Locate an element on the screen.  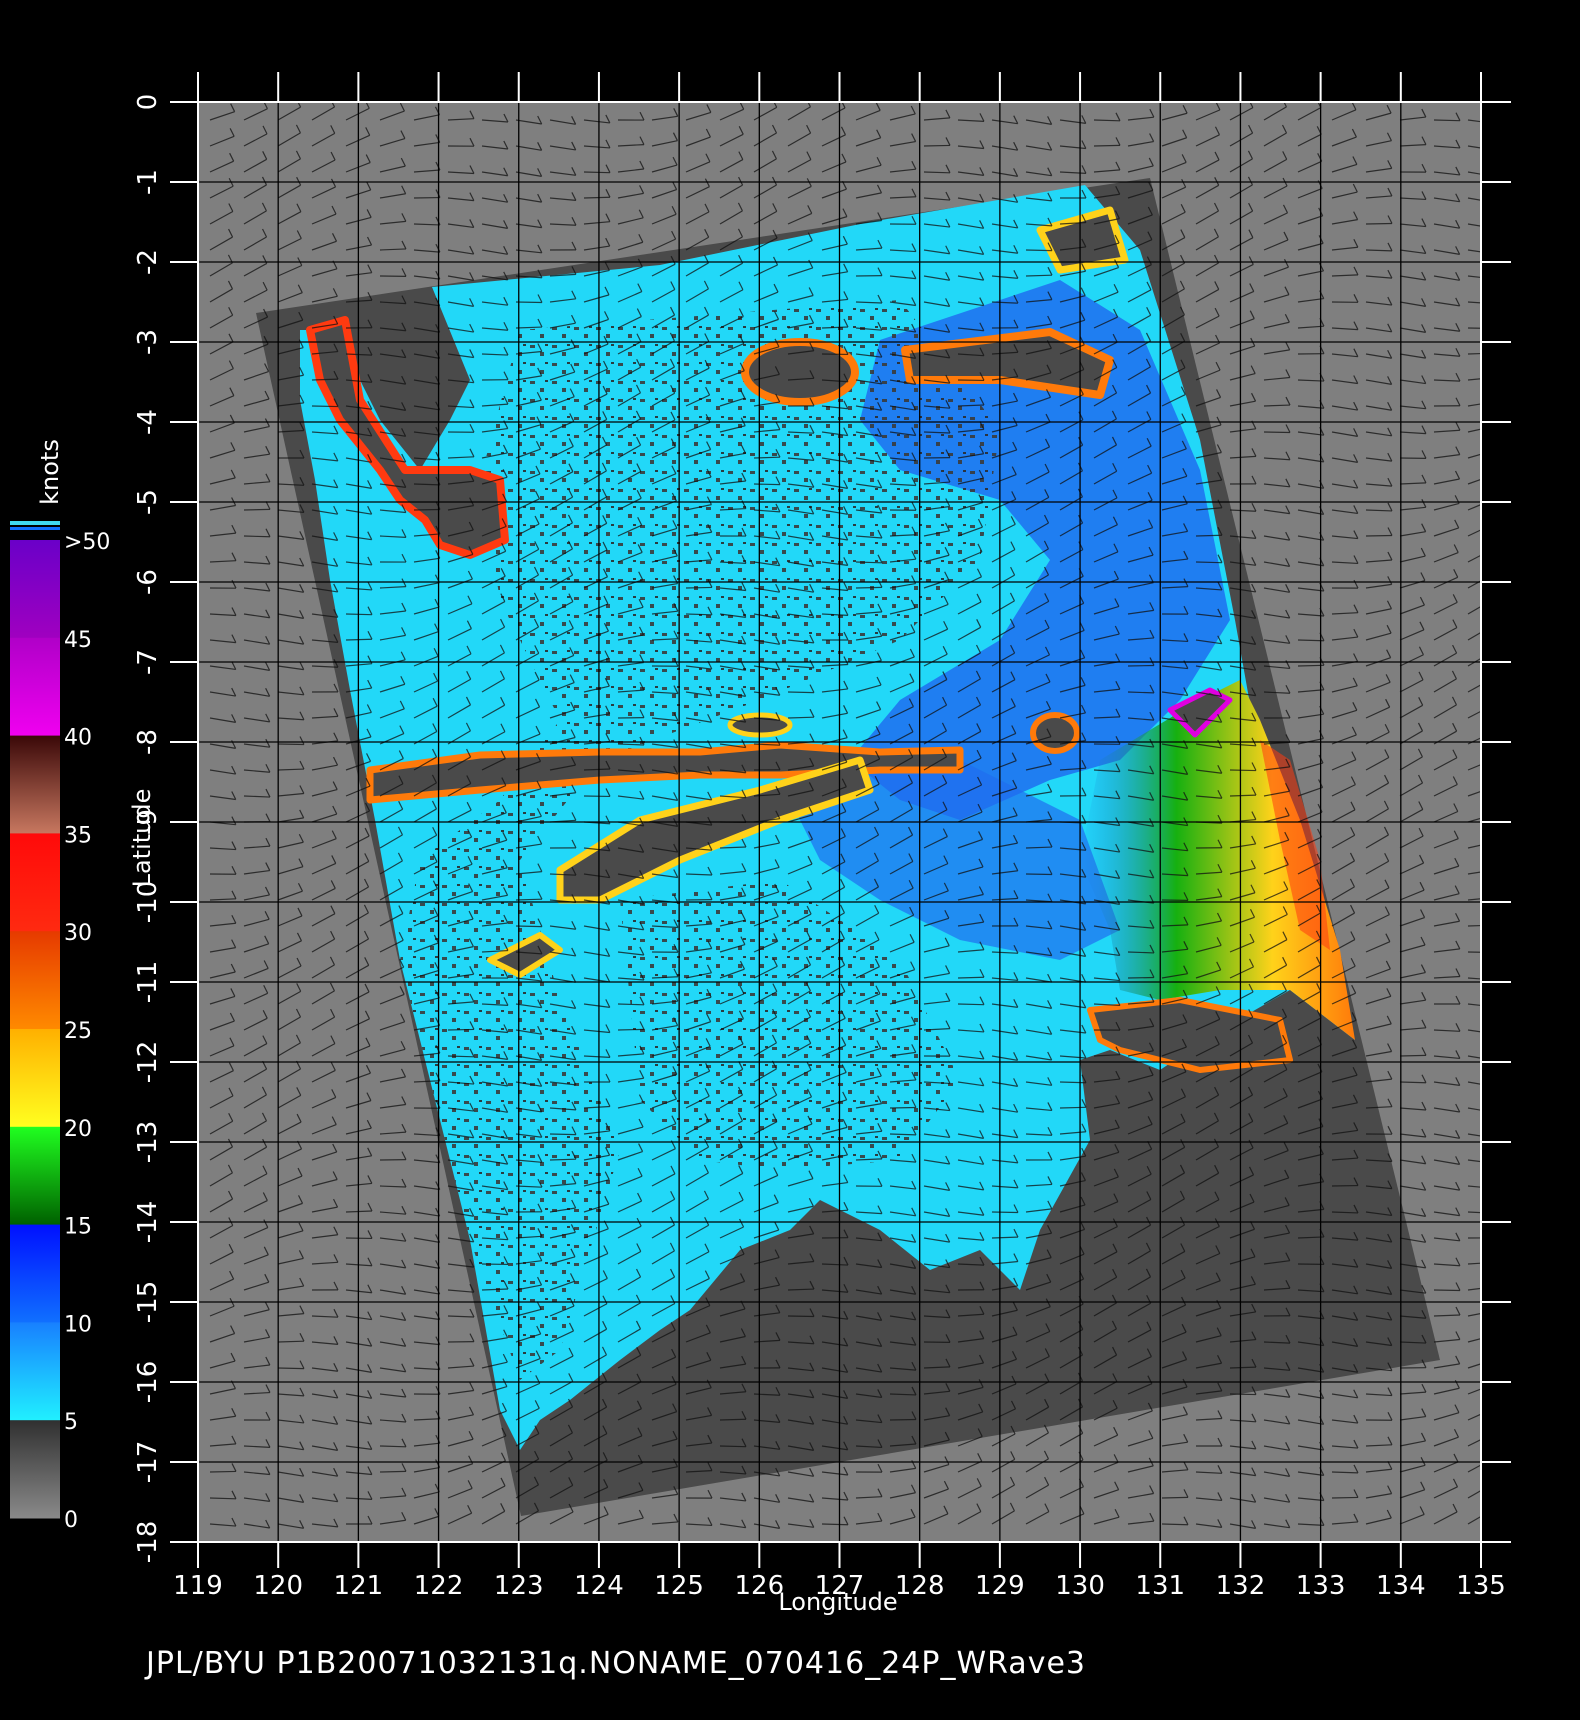
colorbar-tick-label: 40 is located at coordinates (78, 738).